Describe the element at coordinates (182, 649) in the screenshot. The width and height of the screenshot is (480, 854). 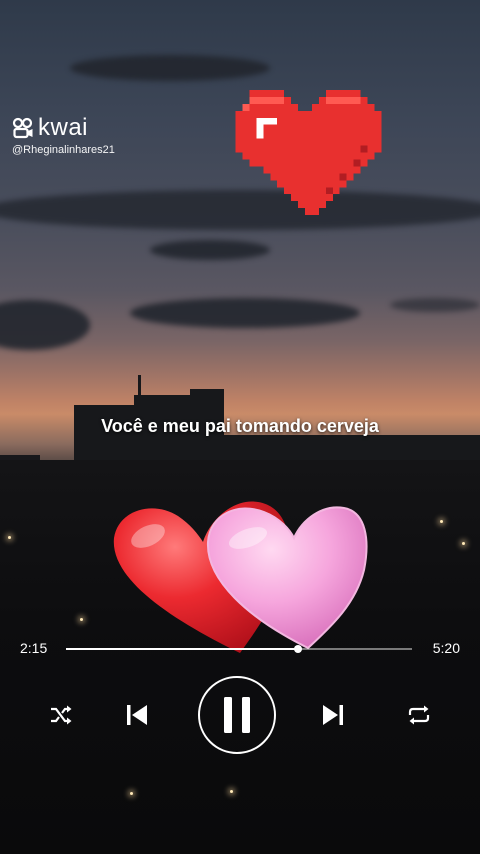
I see `seek-bar-fill` at that location.